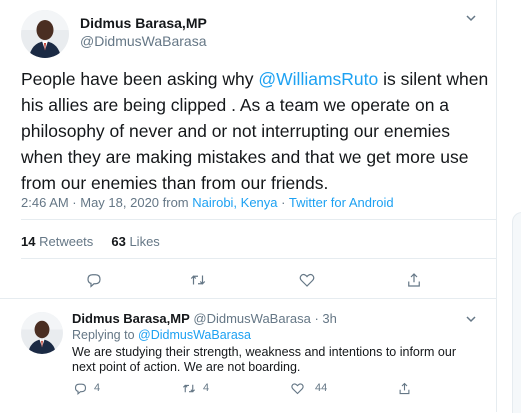 This screenshot has width=521, height=413. What do you see at coordinates (28, 241) in the screenshot?
I see `retweets-count: 14` at bounding box center [28, 241].